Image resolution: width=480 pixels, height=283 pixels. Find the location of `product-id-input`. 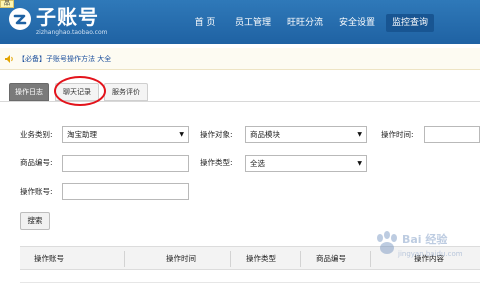

product-id-input is located at coordinates (125, 163).